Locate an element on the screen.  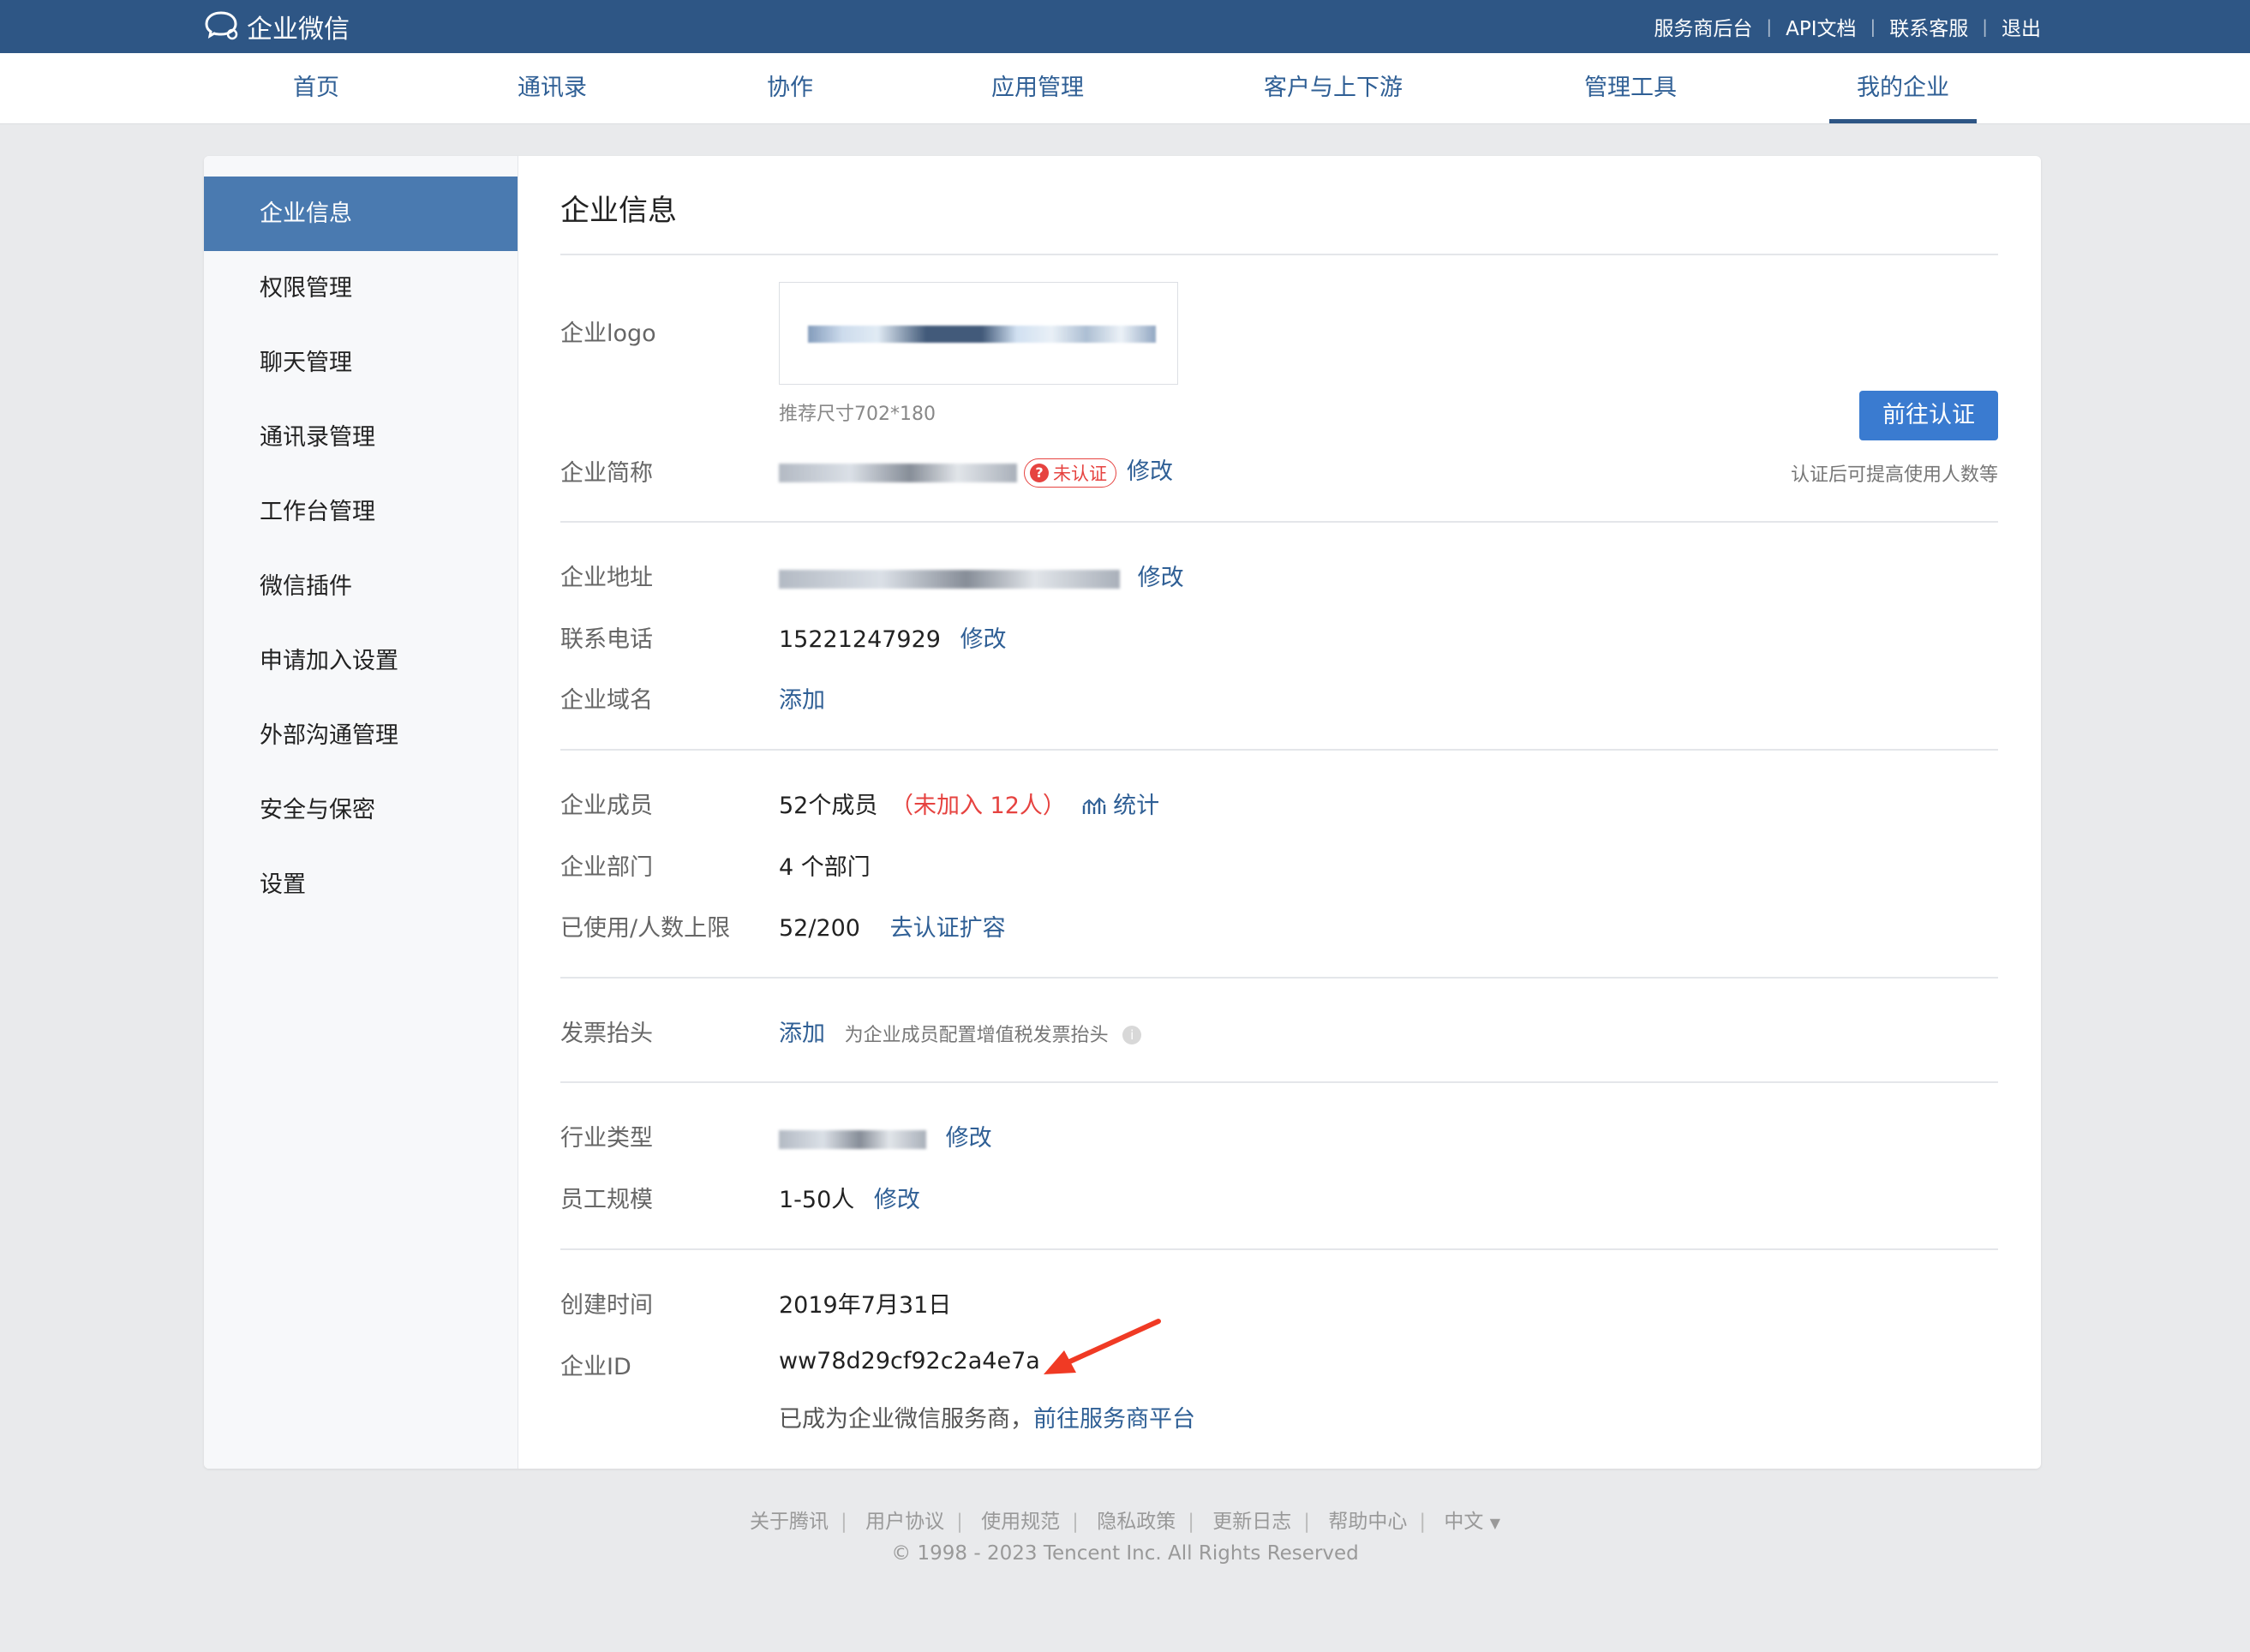
footer-links: 关于腾讯 | 用户协议 | 使用规范 | 隐私政策 | 更新日志 | 帮助中心 | 中文 ▼ is located at coordinates (1125, 1519).